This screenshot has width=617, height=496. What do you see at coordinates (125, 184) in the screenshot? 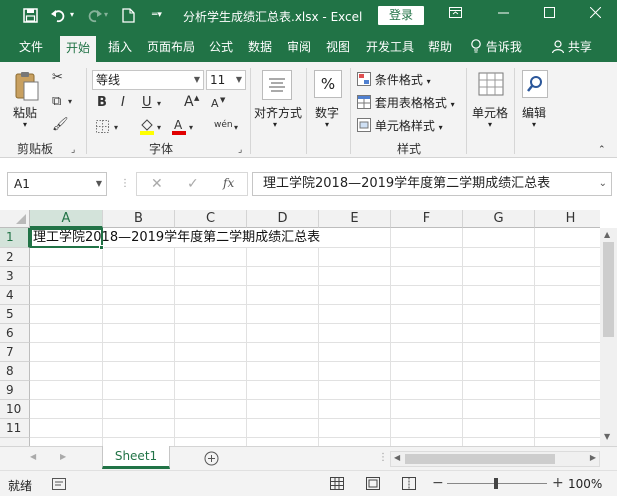
I see `drag-handle-icon: ⋮` at bounding box center [125, 184].